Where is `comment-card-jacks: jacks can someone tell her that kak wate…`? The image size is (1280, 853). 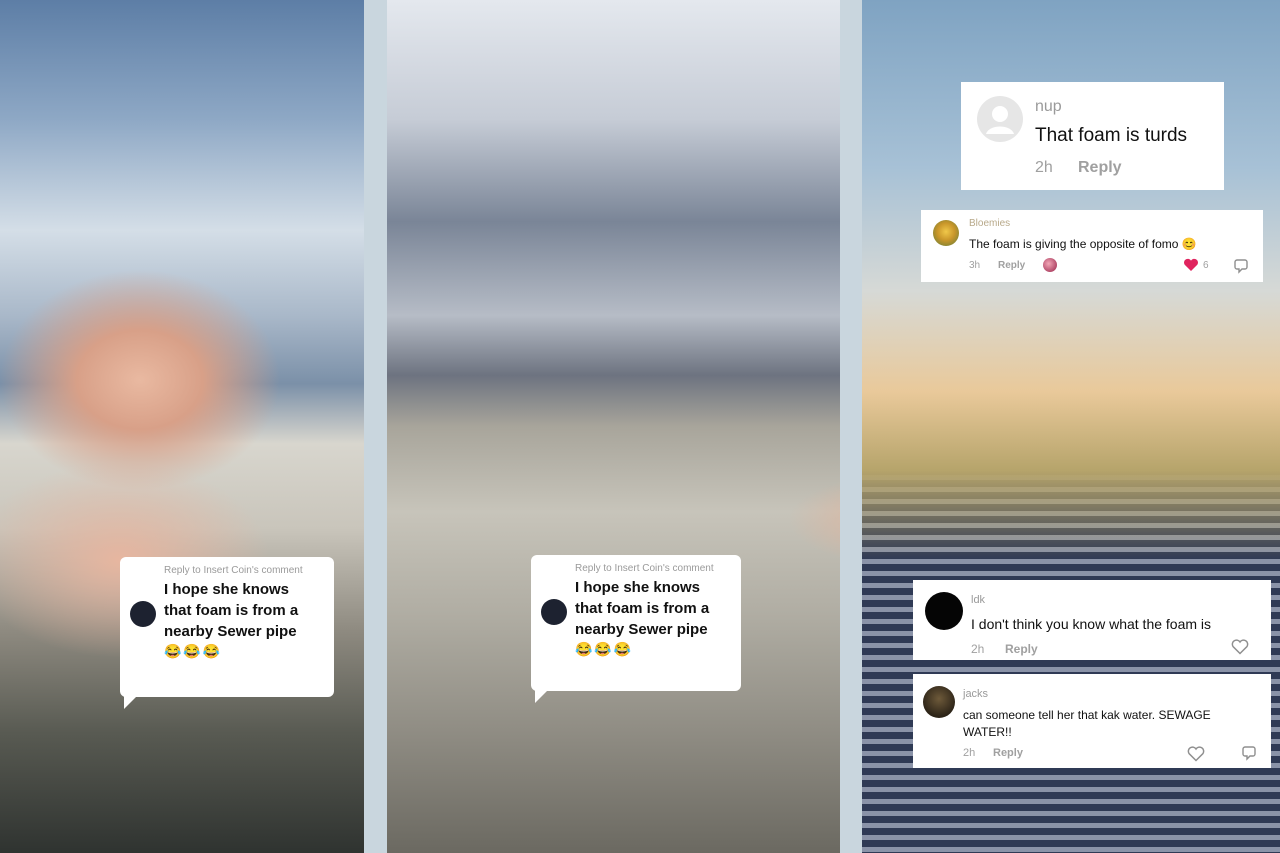 comment-card-jacks: jacks can someone tell her that kak wate… is located at coordinates (1092, 721).